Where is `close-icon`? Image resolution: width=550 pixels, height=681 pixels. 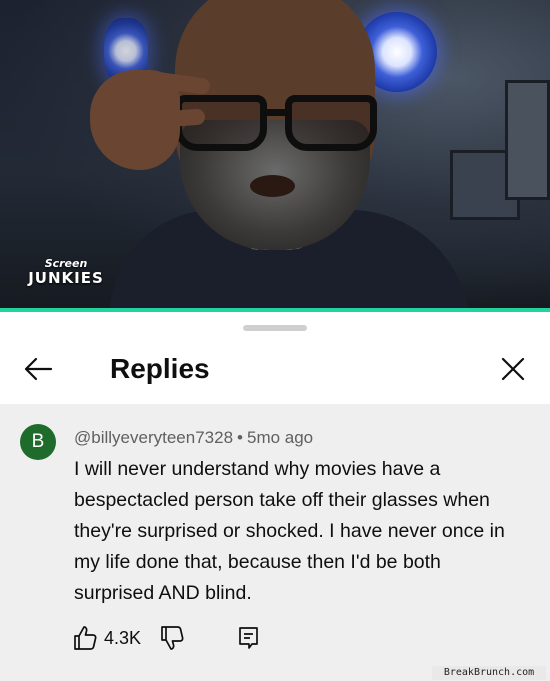 close-icon is located at coordinates (513, 369).